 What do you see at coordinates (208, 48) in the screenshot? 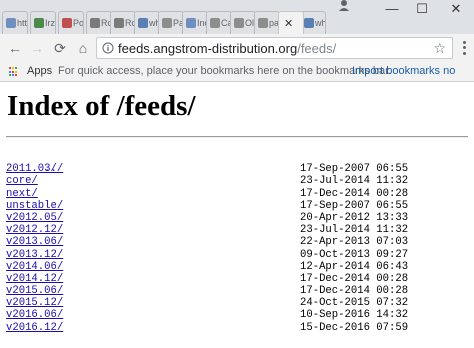
I see `url-host: feeds.angstrom-distribution.org` at bounding box center [208, 48].